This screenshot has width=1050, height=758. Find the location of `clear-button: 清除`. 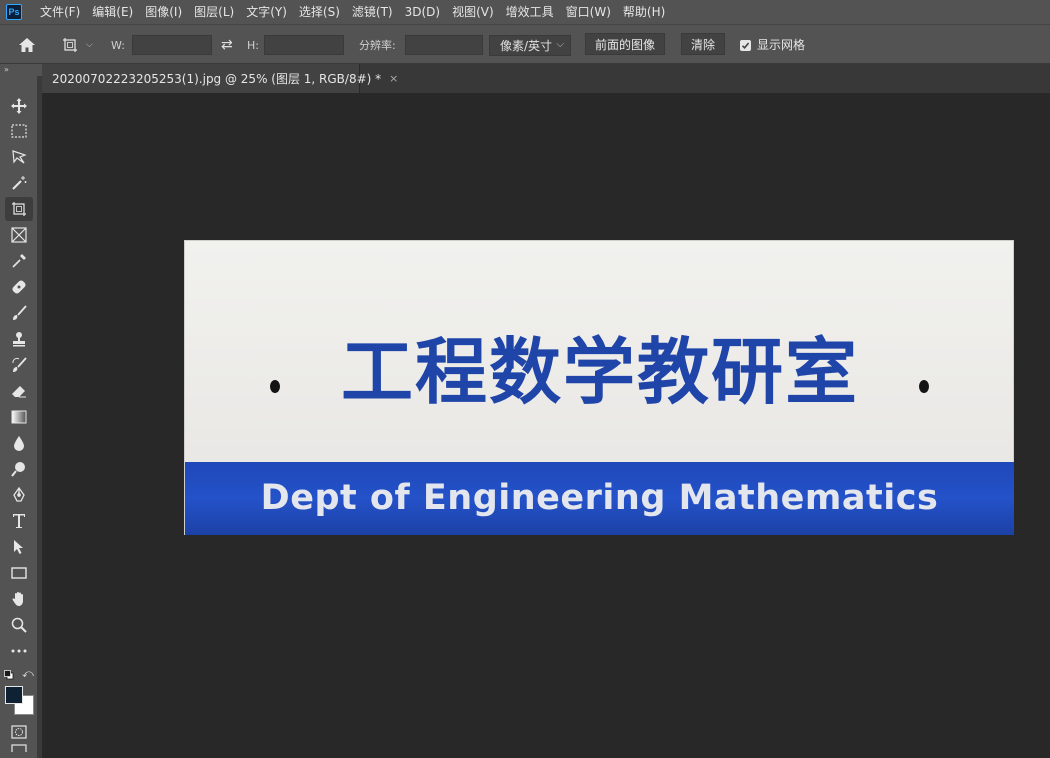

clear-button: 清除 is located at coordinates (703, 44).